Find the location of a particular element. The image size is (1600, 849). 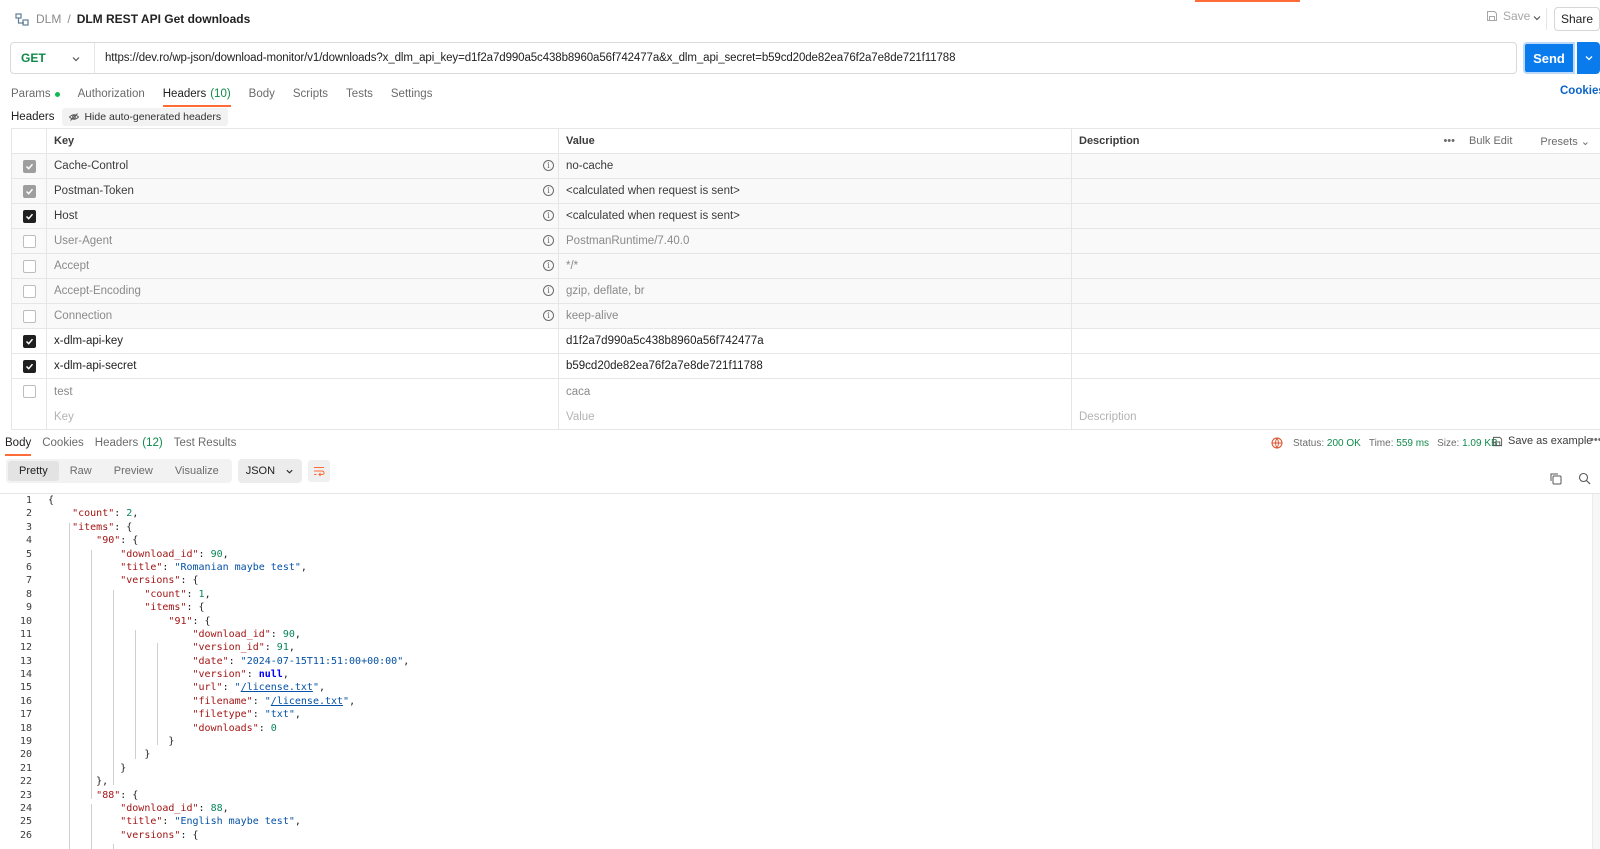

status-text: Status: 200 OK is located at coordinates (1327, 443).